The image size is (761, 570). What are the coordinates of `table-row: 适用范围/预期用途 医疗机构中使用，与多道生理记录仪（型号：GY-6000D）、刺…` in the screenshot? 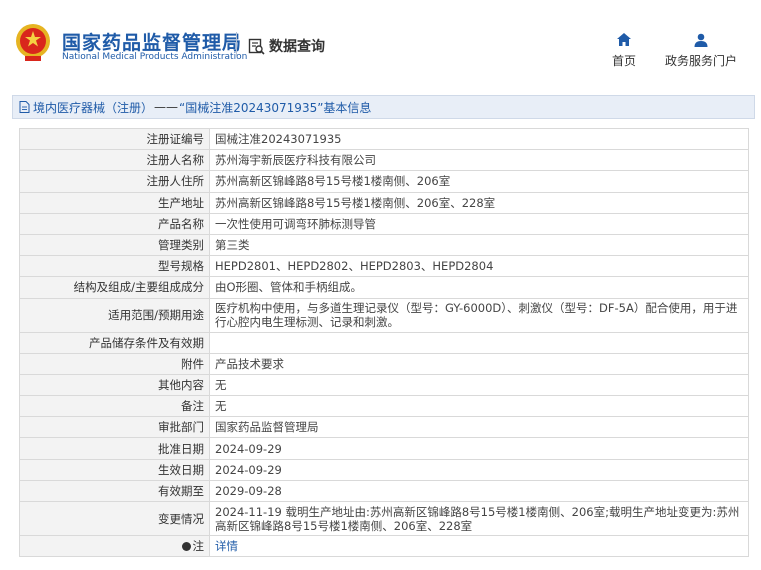 It's located at (384, 315).